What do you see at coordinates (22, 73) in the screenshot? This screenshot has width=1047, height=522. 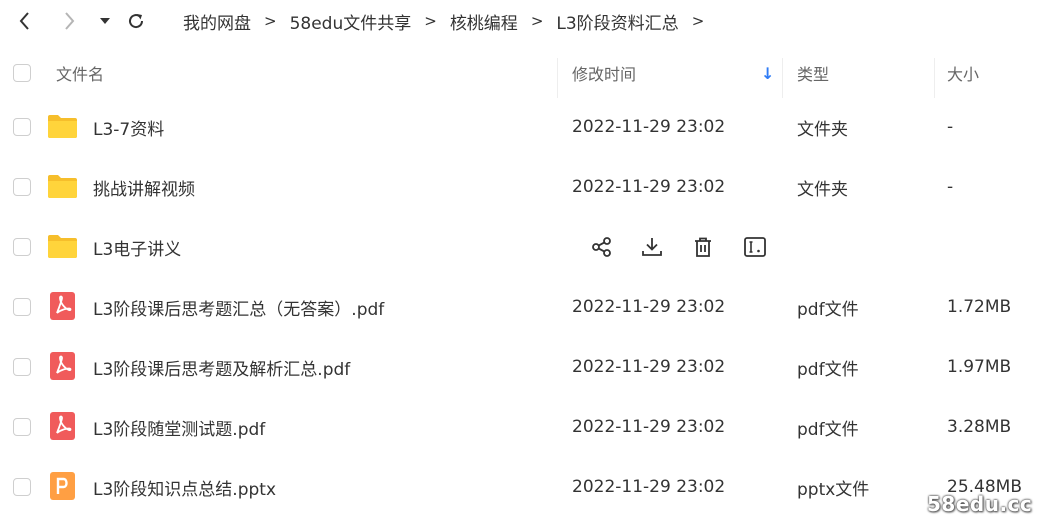 I see `select-all-checkbox` at bounding box center [22, 73].